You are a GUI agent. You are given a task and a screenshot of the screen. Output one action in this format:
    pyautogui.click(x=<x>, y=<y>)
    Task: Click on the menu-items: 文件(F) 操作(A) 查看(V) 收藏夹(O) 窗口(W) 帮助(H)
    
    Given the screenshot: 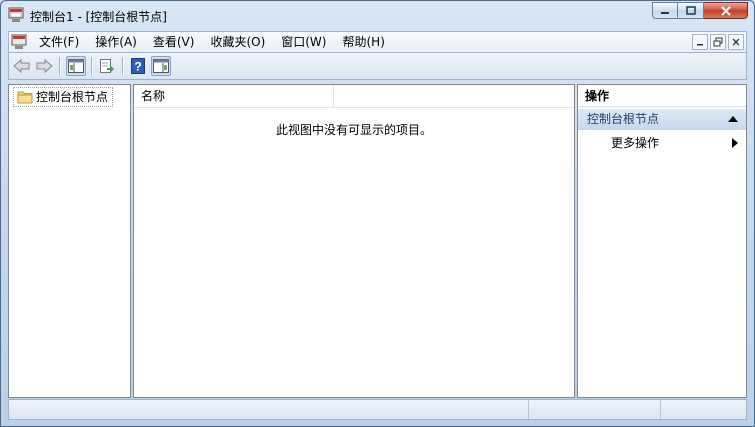 What is the action you would take?
    pyautogui.click(x=212, y=42)
    